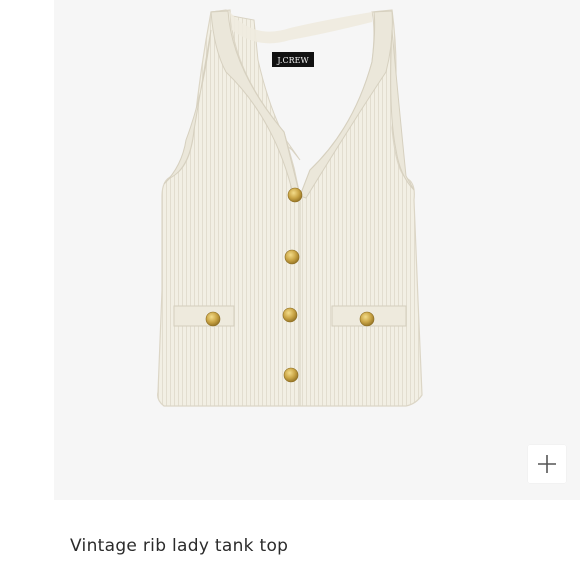  What do you see at coordinates (292, 60) in the screenshot?
I see `brand-label-text: J.CREW` at bounding box center [292, 60].